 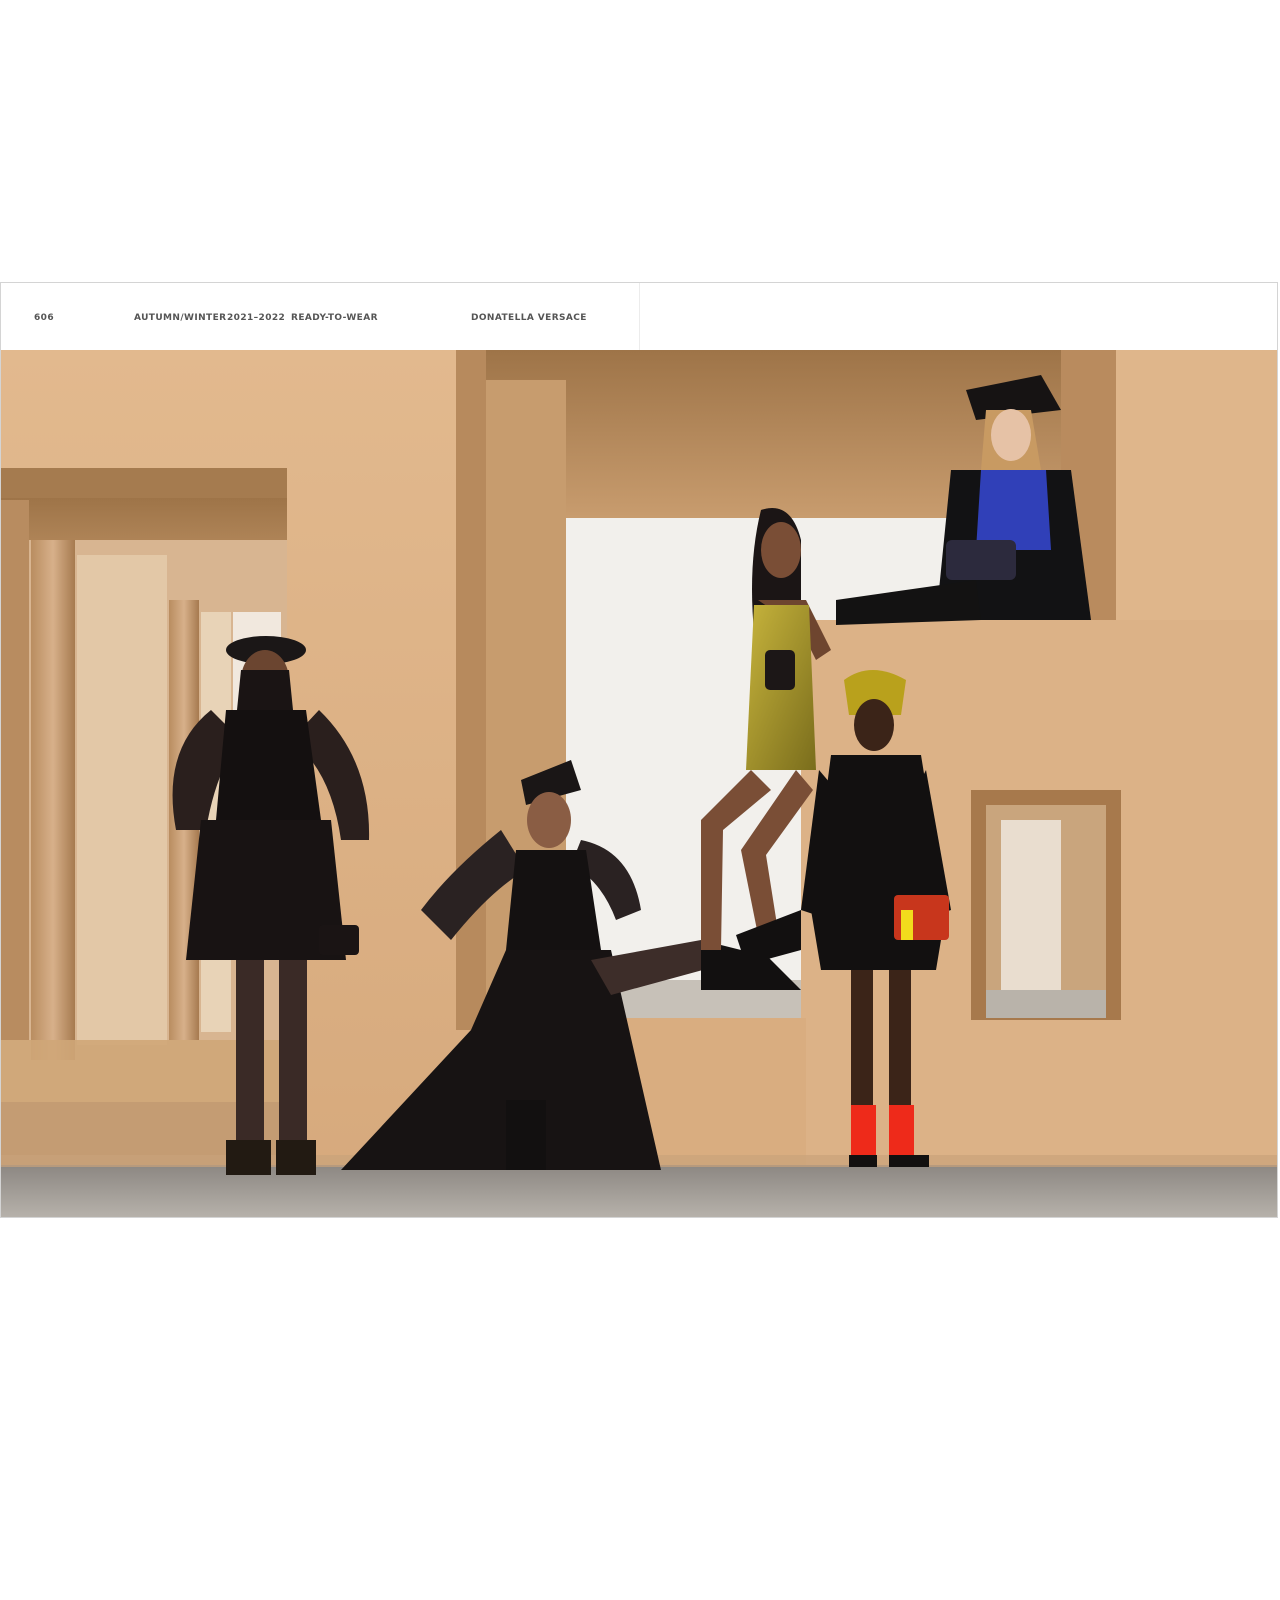 What do you see at coordinates (639, 1191) in the screenshot?
I see `floor` at bounding box center [639, 1191].